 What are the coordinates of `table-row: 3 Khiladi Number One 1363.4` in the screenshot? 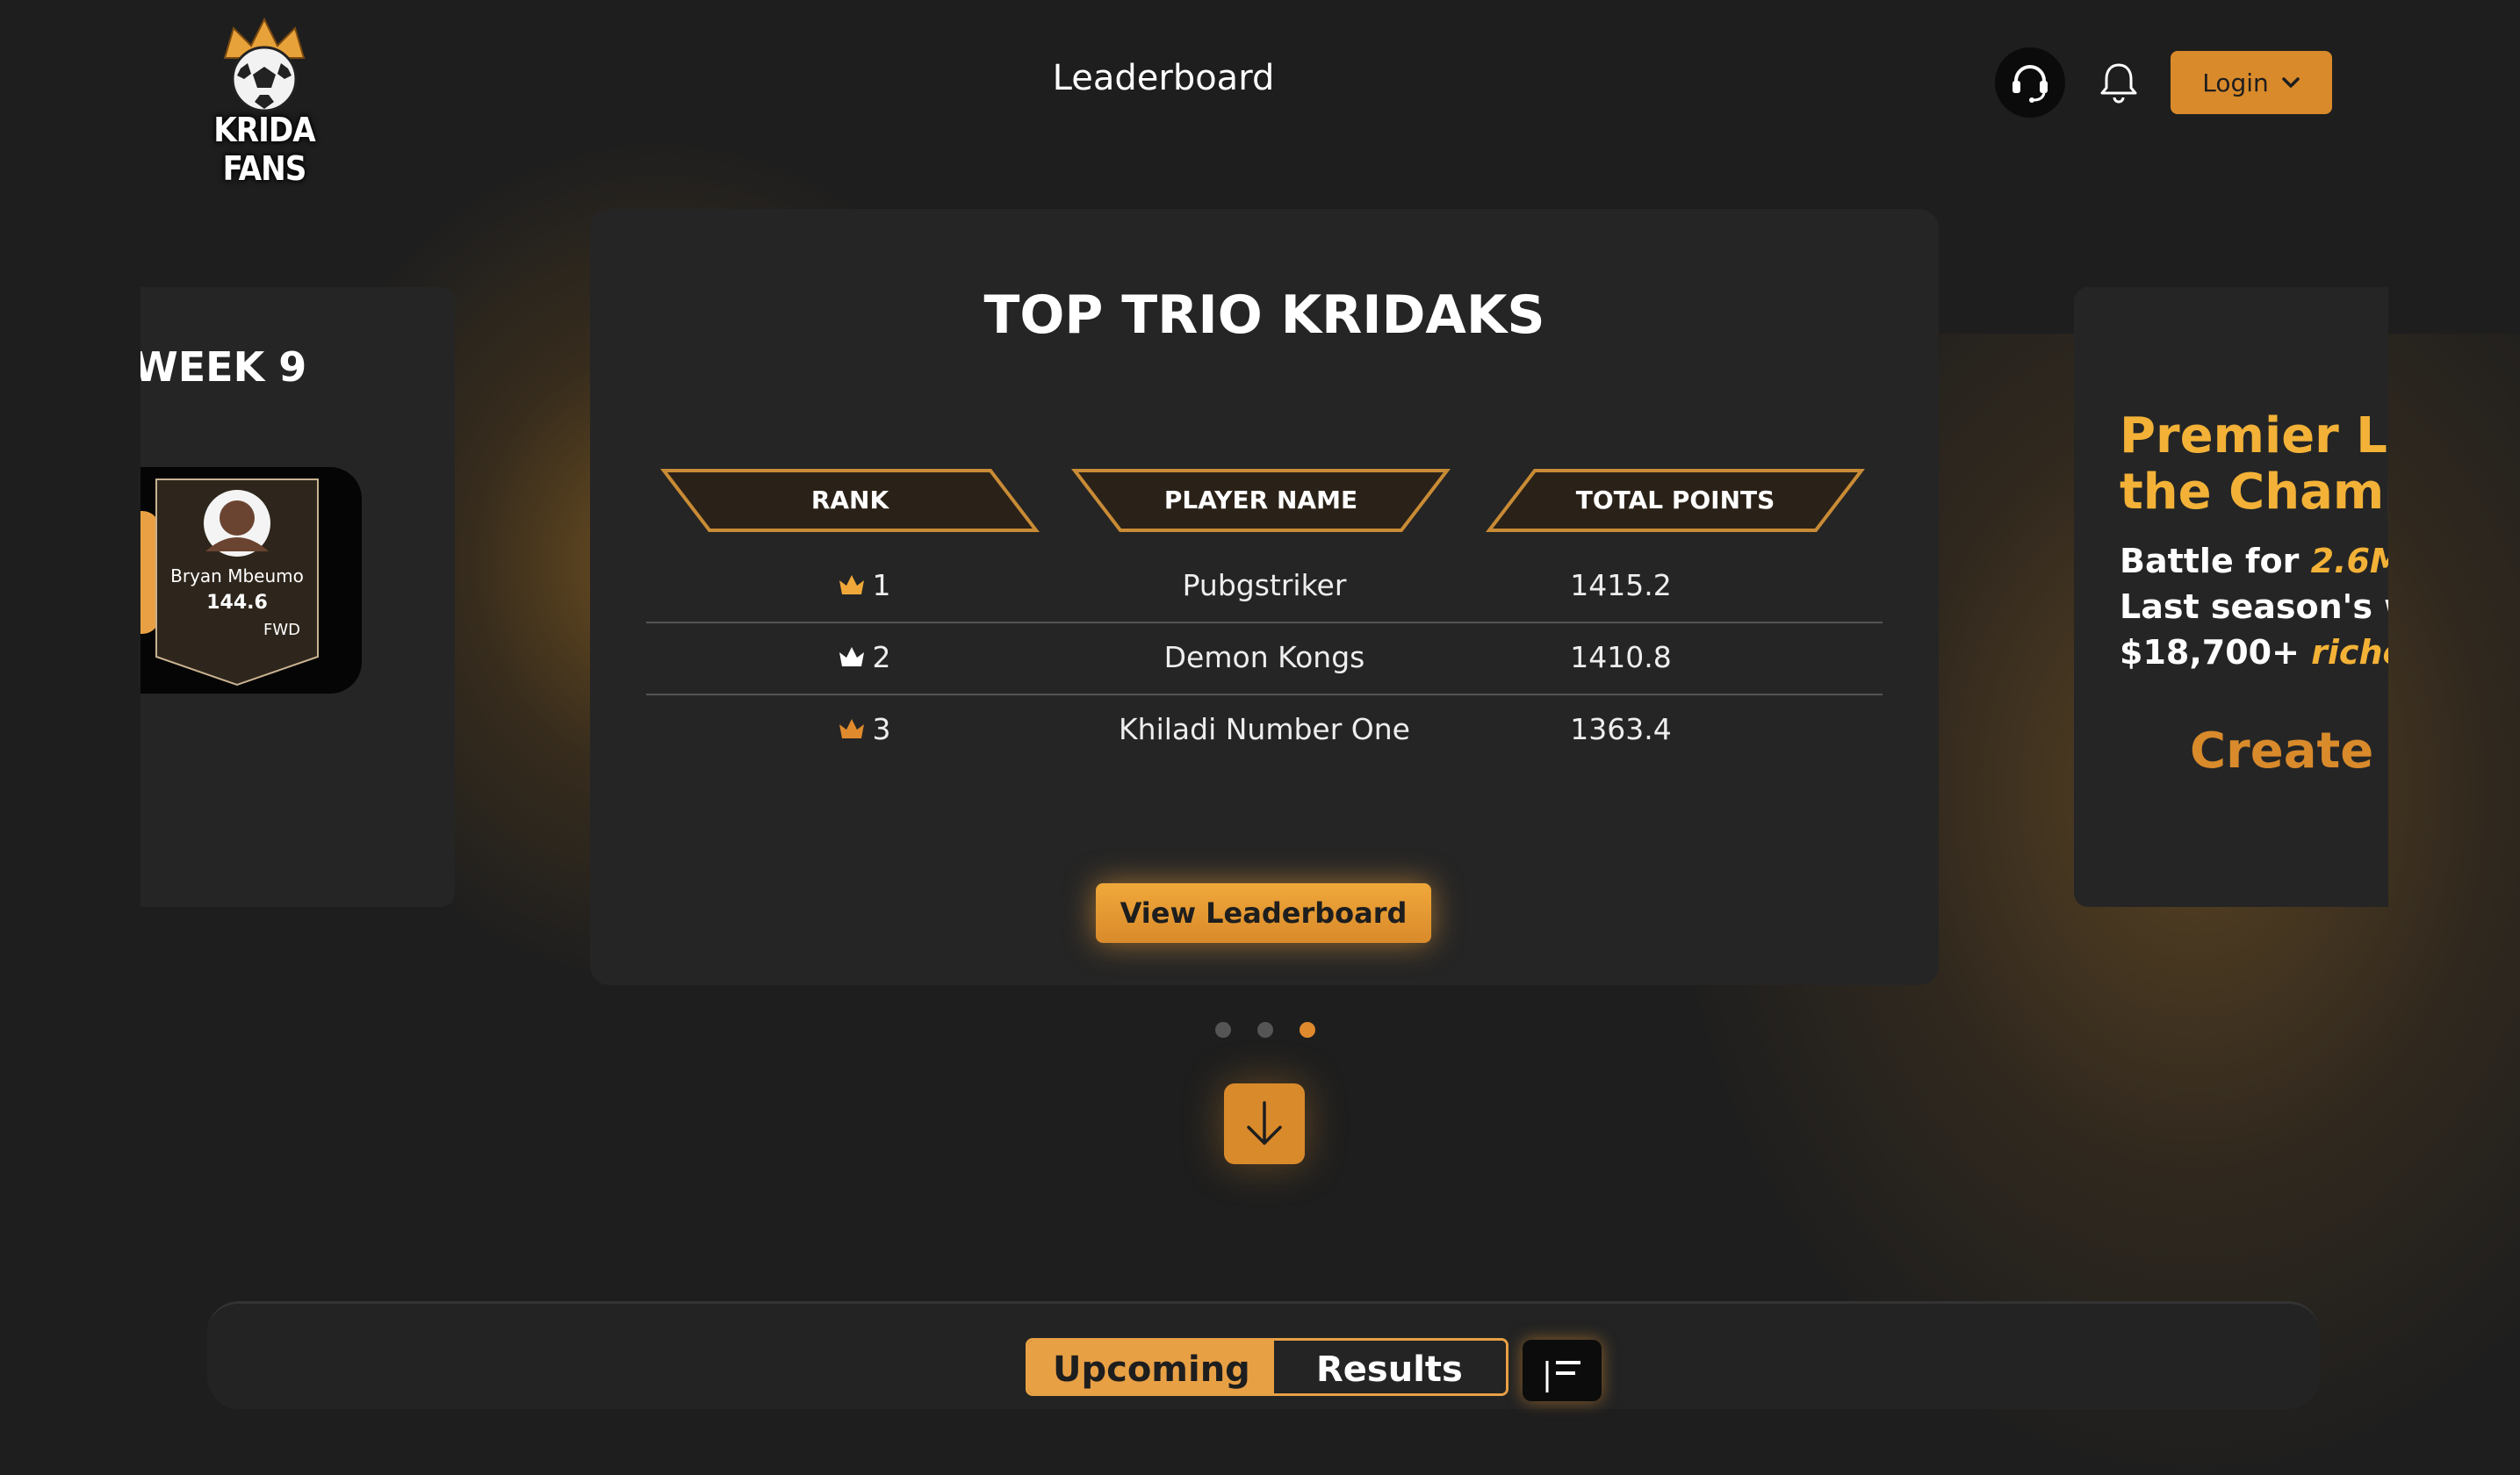 It's located at (1264, 730).